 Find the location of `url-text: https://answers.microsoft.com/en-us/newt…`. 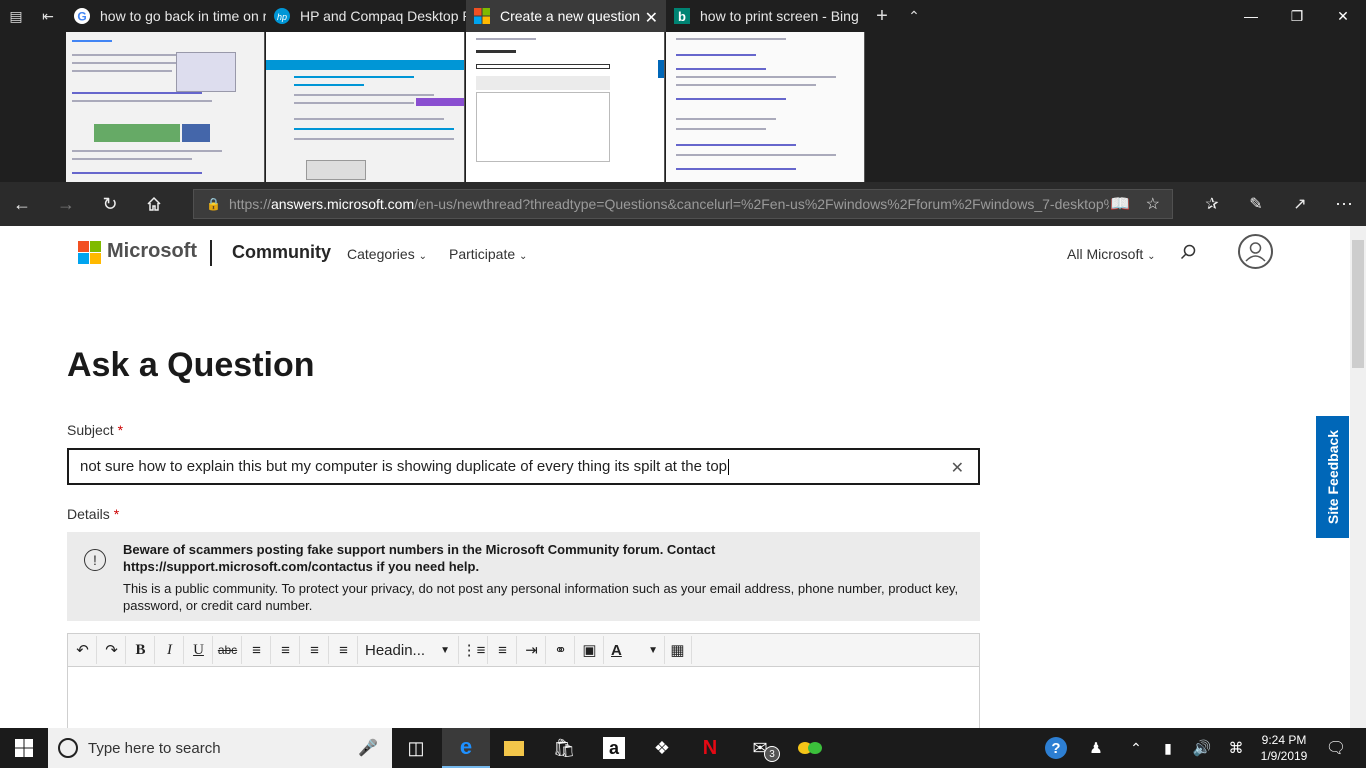

url-text: https://answers.microsoft.com/en-us/newt… is located at coordinates (668, 204).